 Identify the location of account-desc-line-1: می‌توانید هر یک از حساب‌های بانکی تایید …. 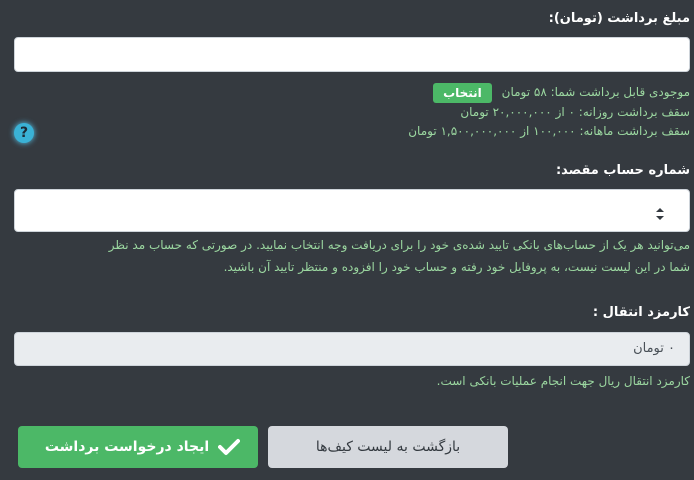
(399, 245).